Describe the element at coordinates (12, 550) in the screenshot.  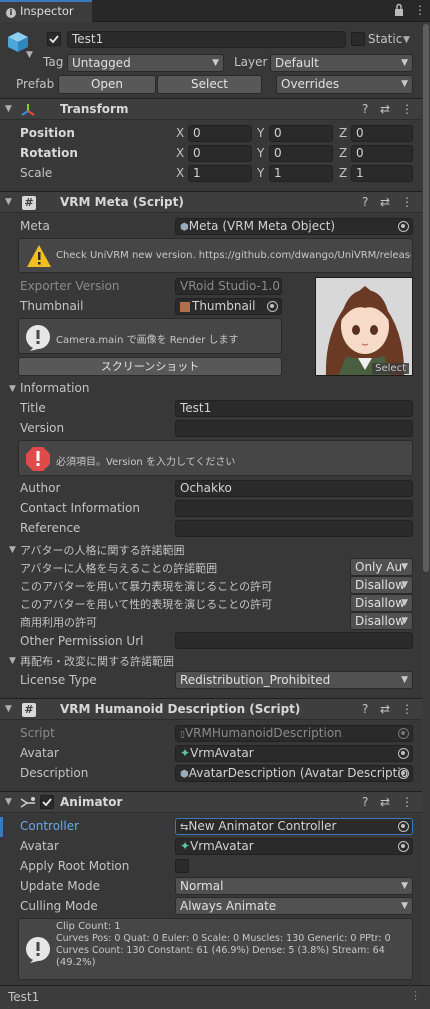
I see `avatar-permission-foldout-arrow: ▼` at that location.